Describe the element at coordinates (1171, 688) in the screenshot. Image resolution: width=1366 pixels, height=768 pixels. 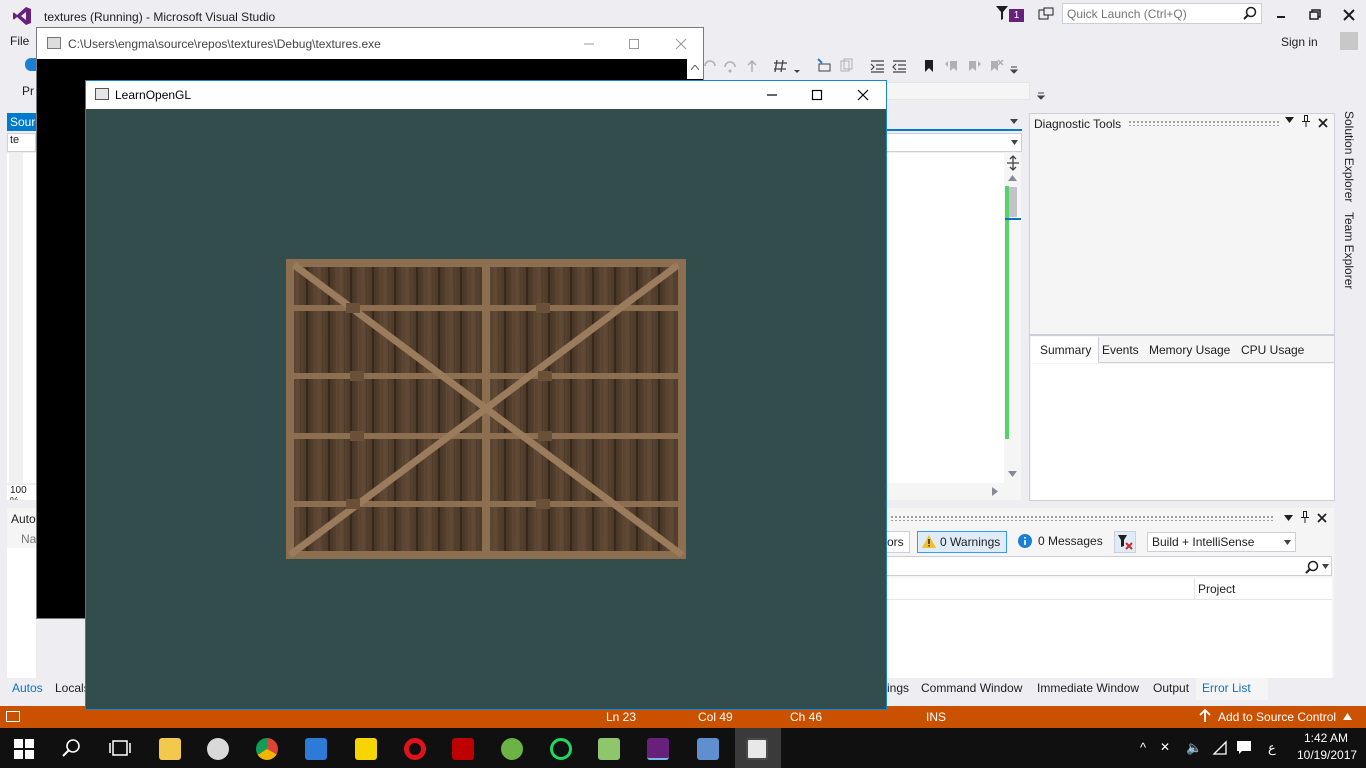
I see `tab-output: Output` at that location.